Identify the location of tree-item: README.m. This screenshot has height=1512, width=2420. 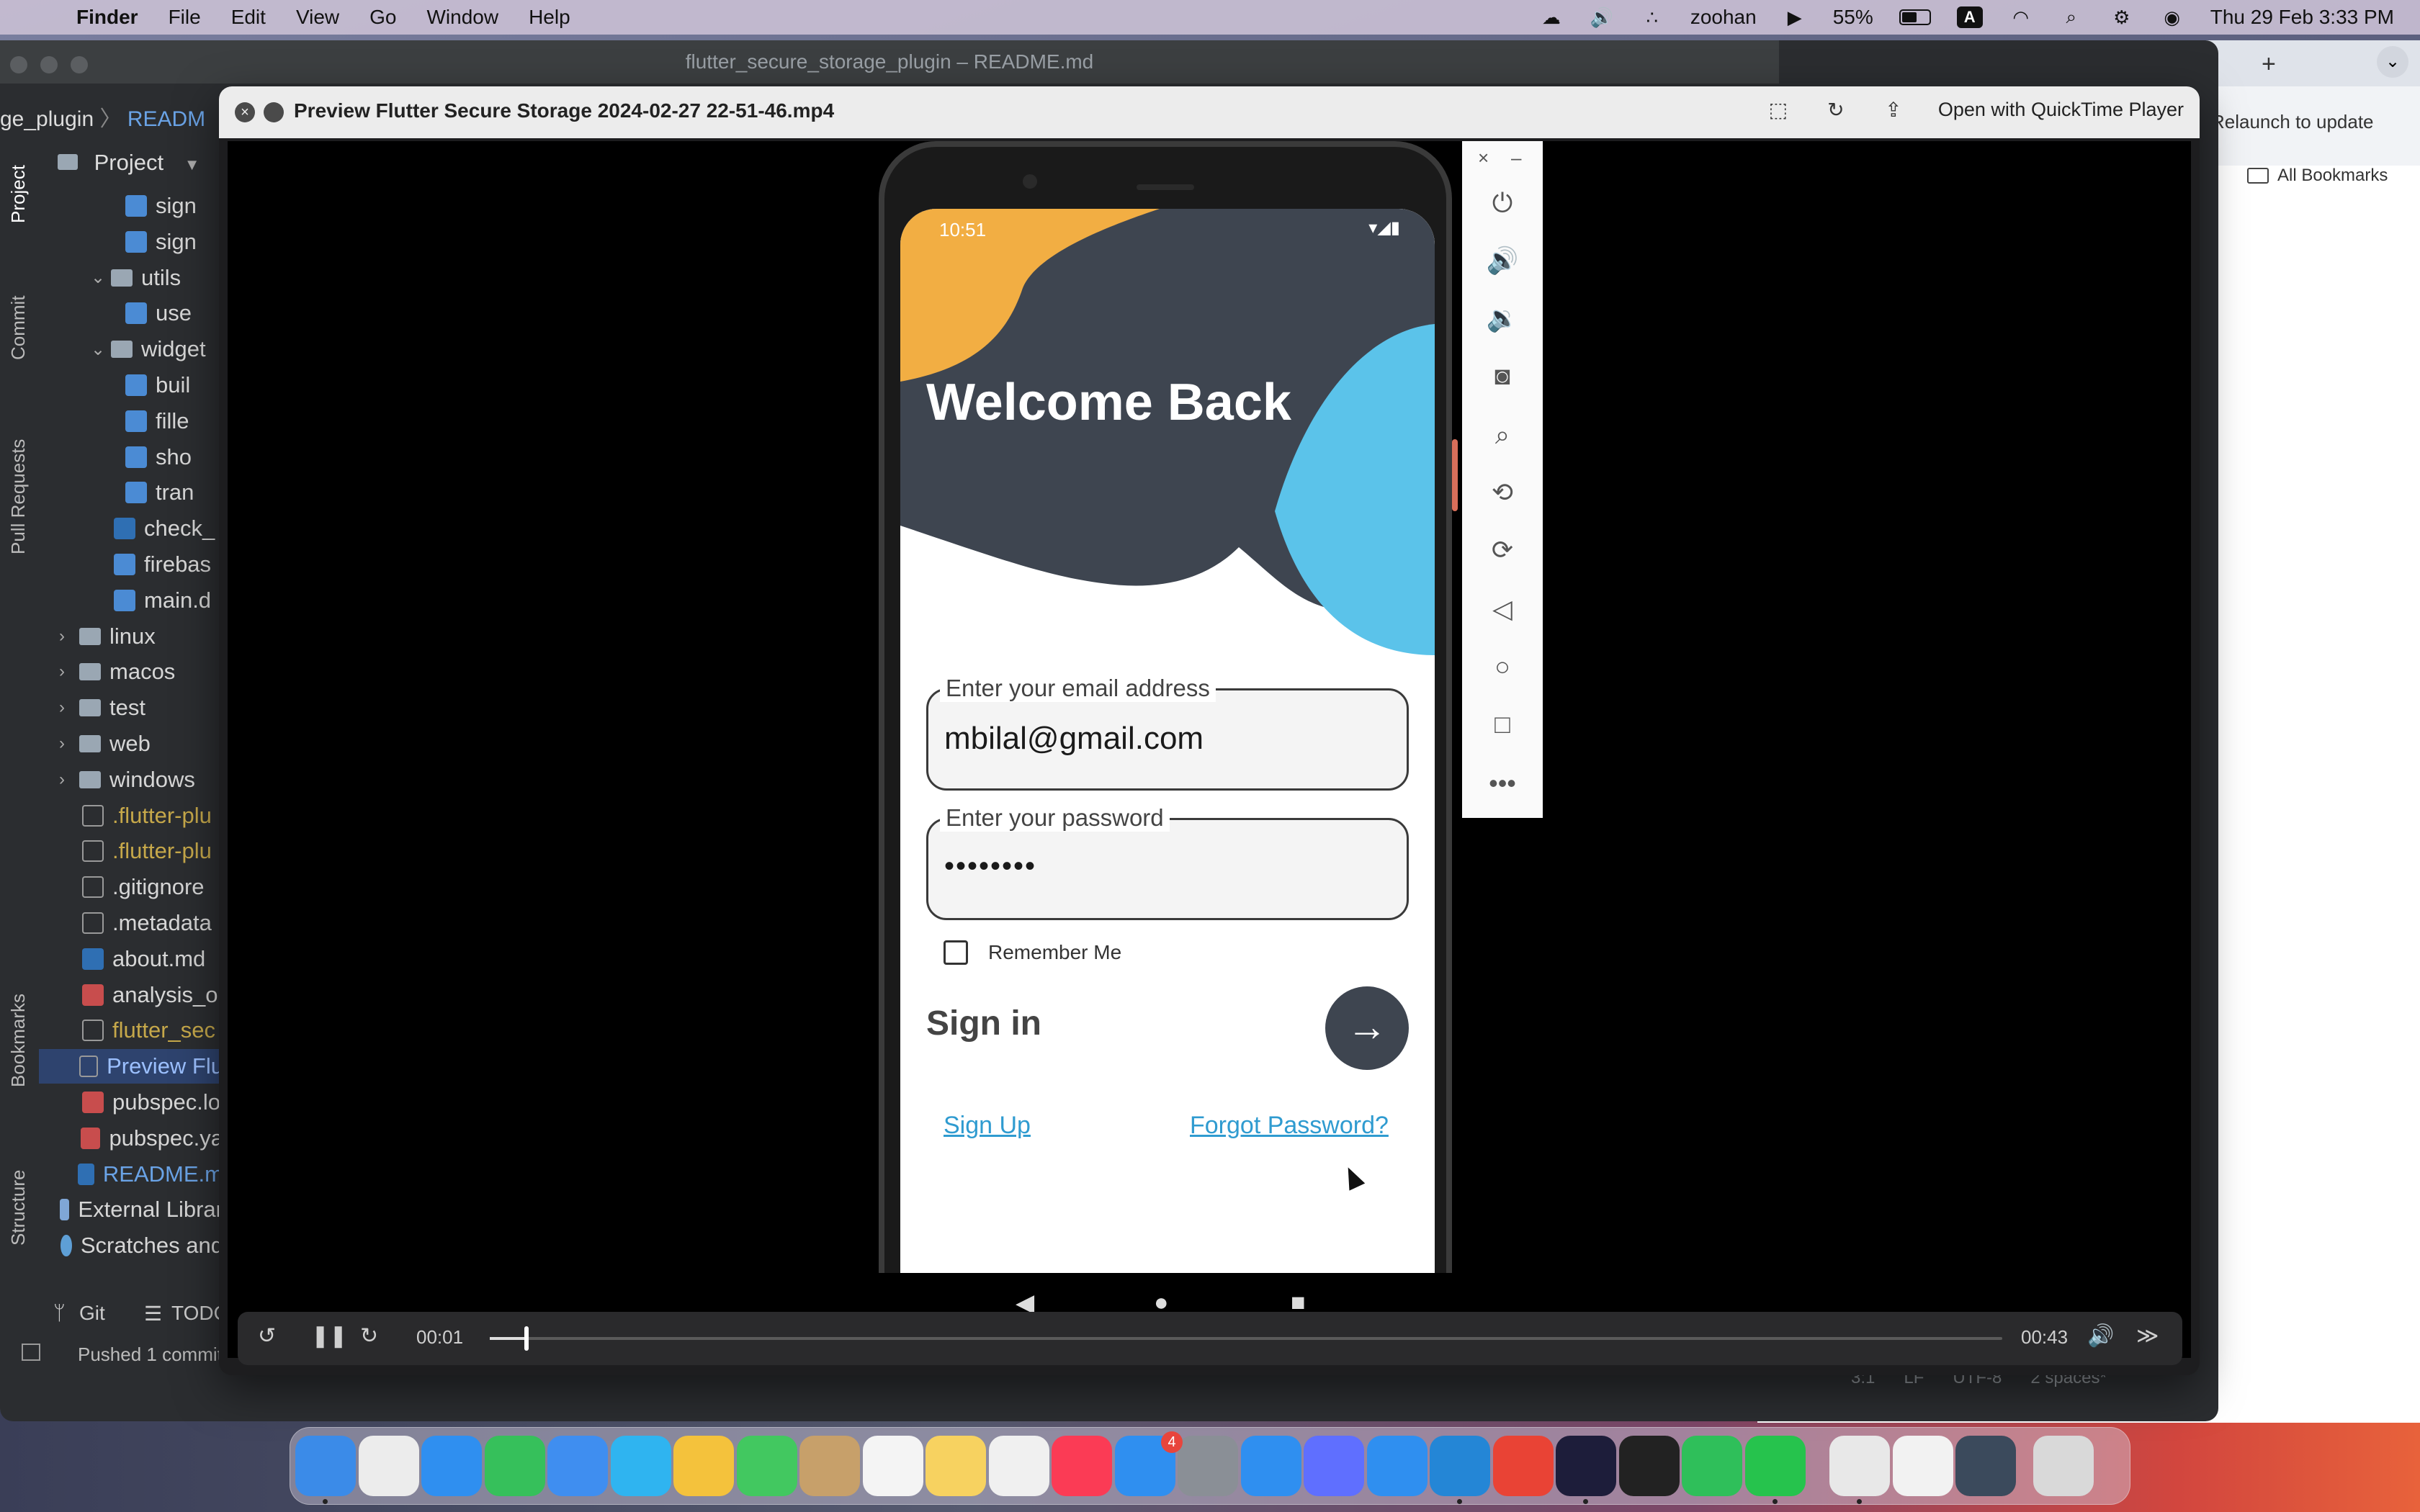
(142, 1174).